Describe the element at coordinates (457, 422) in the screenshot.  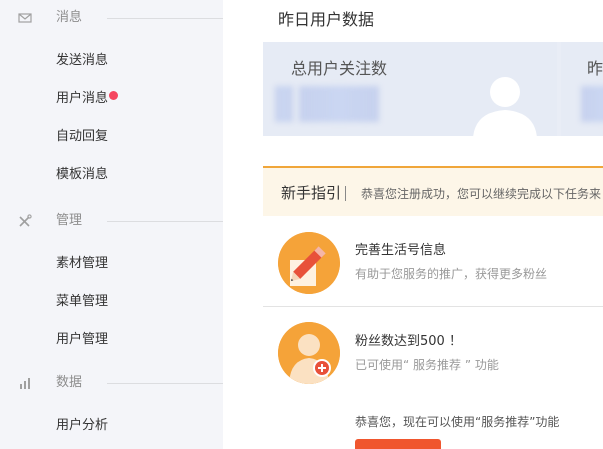
I see `congrats-message: 恭喜您，现在可以使用“服务推荐”功能` at that location.